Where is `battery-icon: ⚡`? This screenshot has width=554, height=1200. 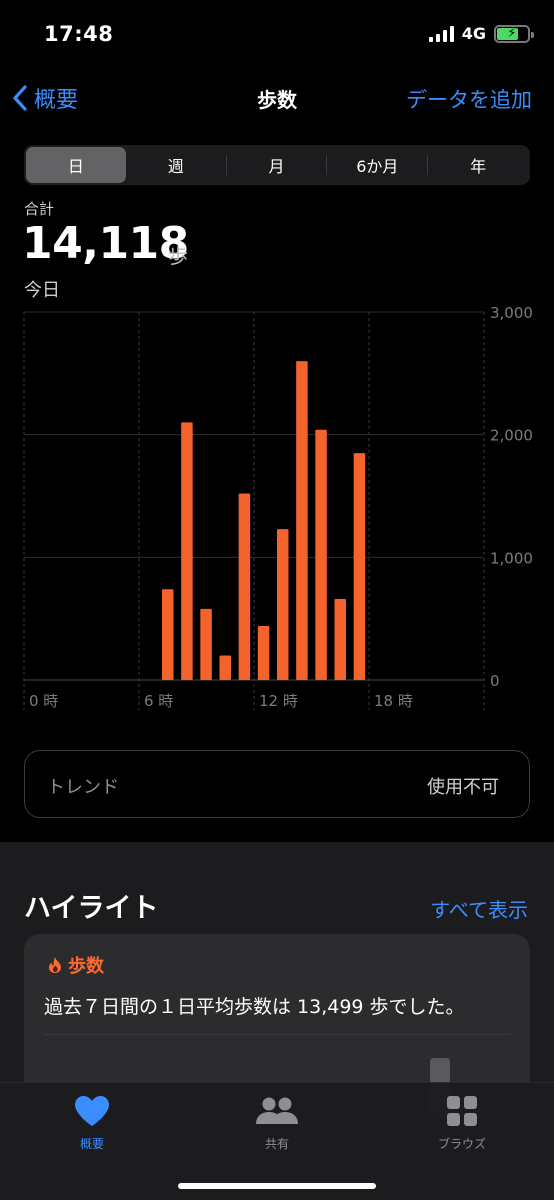
battery-icon: ⚡ is located at coordinates (514, 33).